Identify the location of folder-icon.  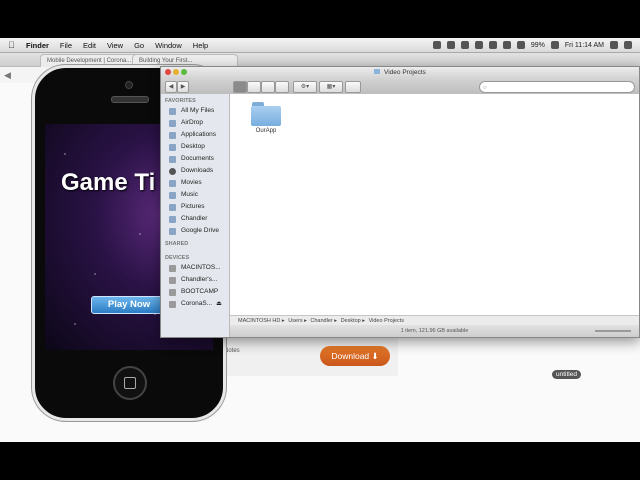
(266, 114).